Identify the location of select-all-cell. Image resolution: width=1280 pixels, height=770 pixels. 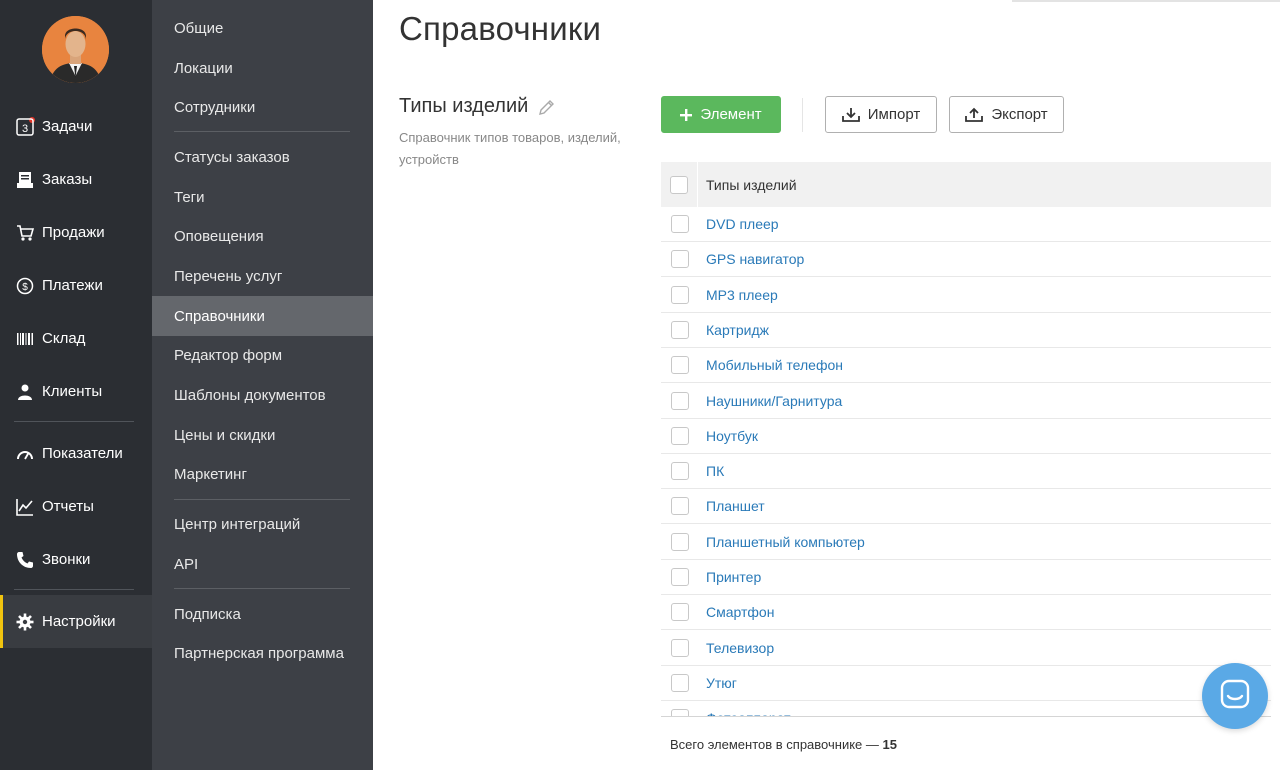
(679, 184).